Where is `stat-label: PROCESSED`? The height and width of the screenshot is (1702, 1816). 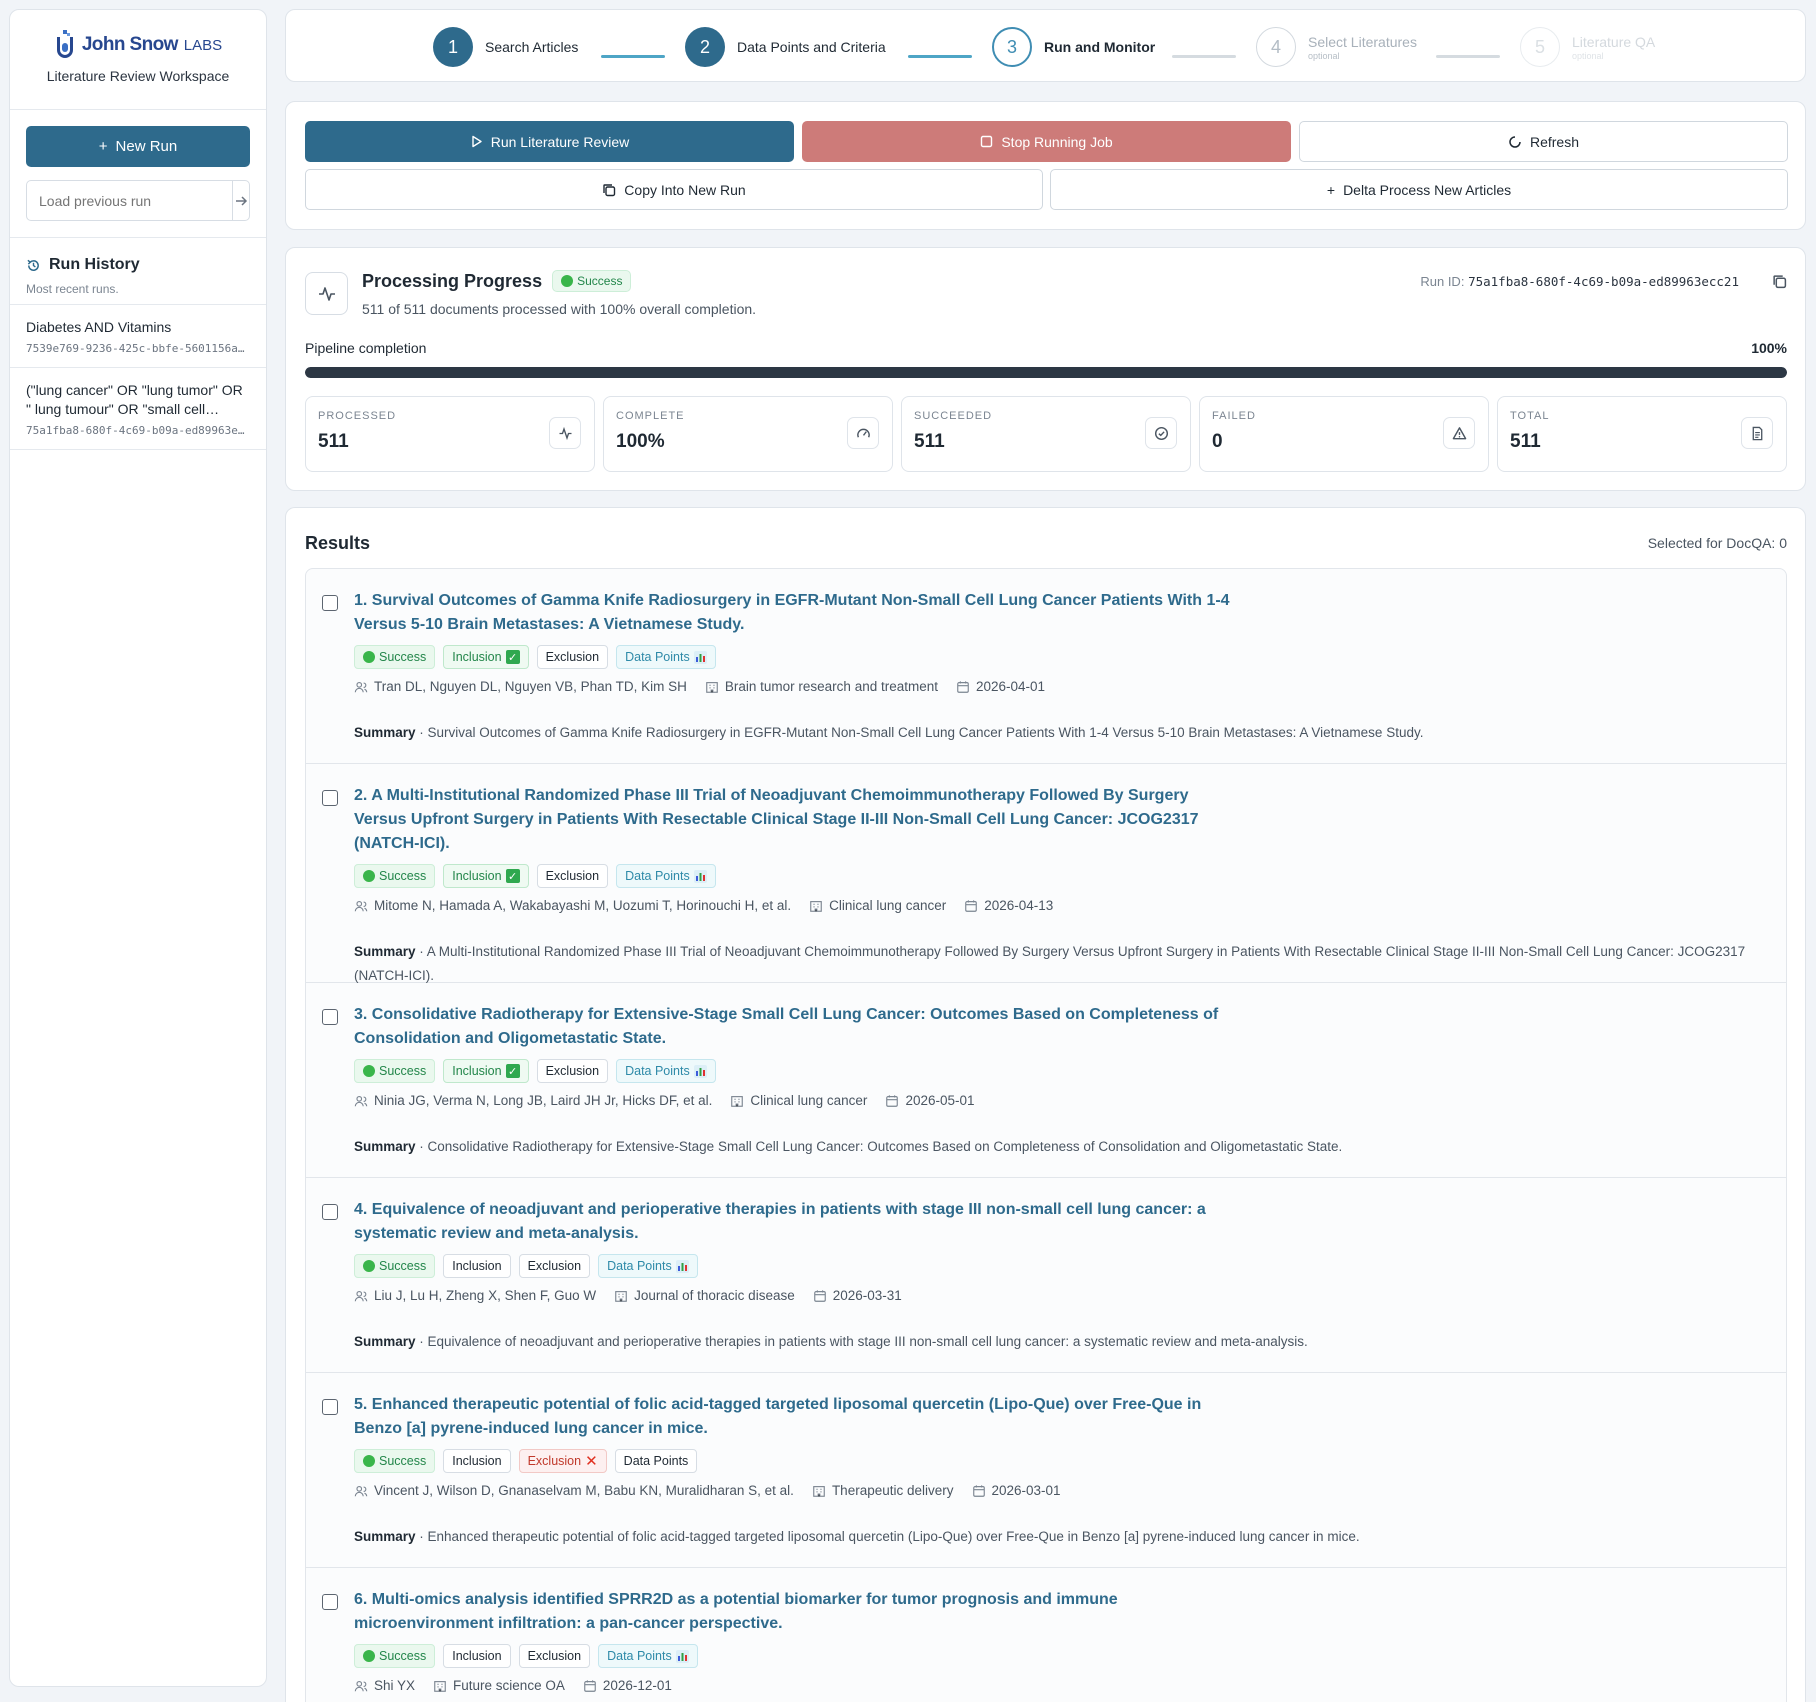
stat-label: PROCESSED is located at coordinates (357, 416).